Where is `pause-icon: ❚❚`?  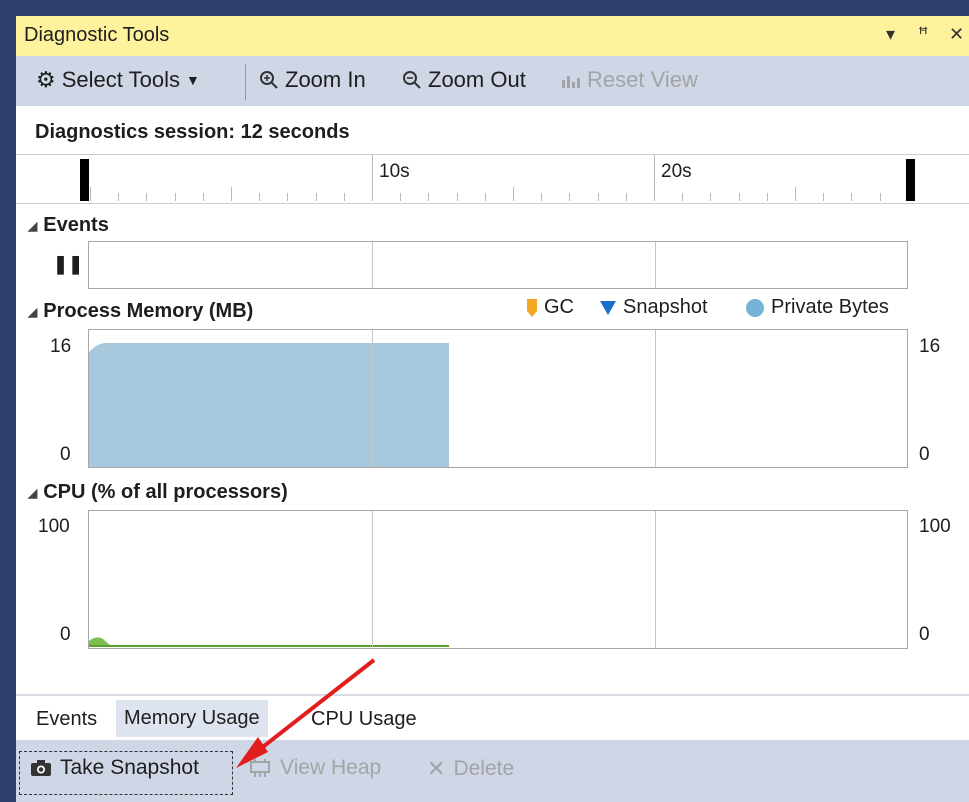
pause-icon: ❚❚ is located at coordinates (68, 264).